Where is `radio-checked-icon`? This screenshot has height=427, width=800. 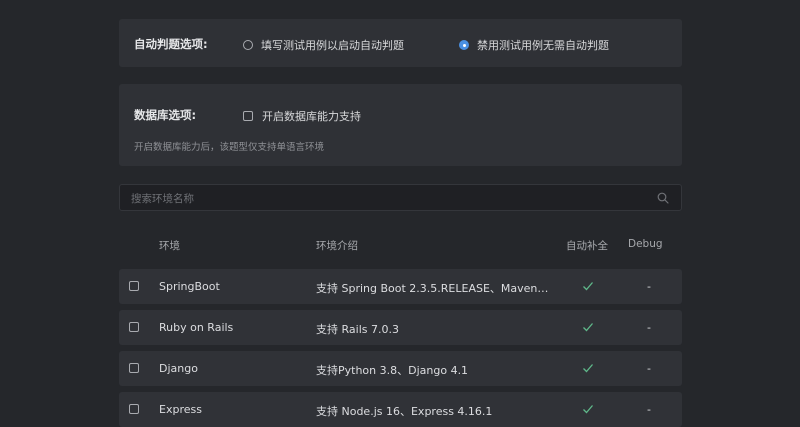
radio-checked-icon is located at coordinates (464, 45).